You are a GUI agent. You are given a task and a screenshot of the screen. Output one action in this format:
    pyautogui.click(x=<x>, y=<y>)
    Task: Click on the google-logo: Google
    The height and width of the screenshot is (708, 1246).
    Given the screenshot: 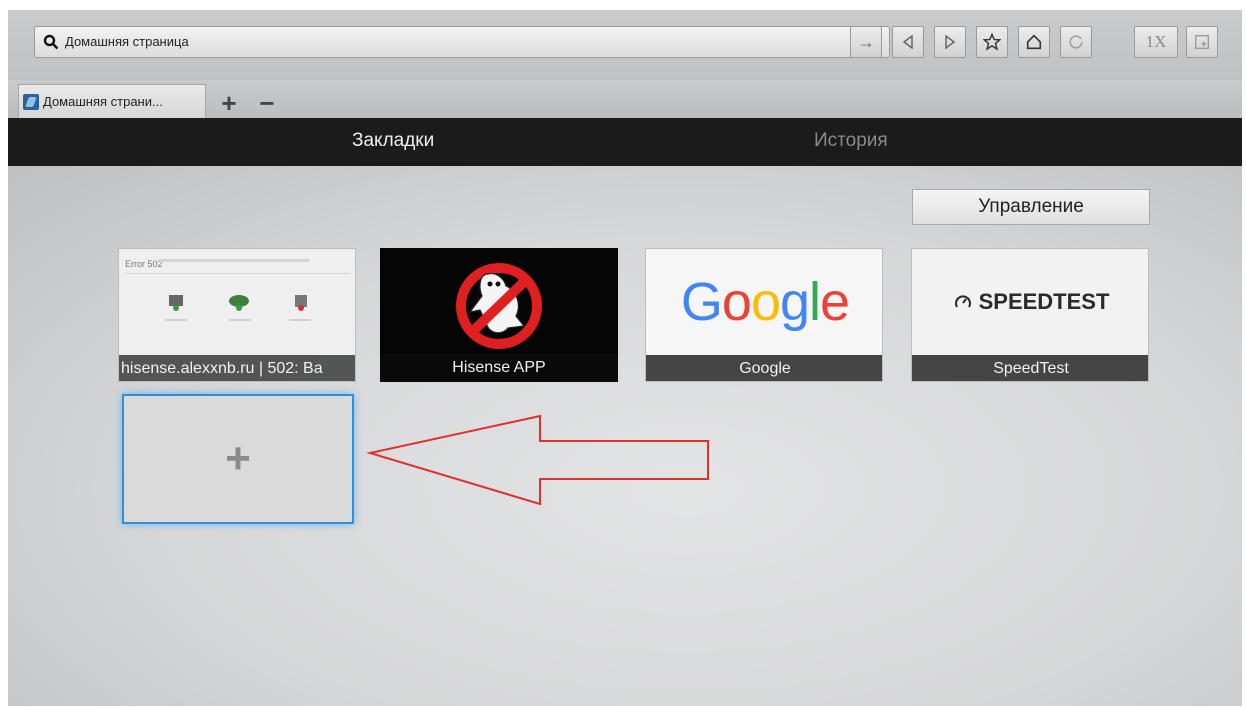 What is the action you would take?
    pyautogui.click(x=765, y=302)
    